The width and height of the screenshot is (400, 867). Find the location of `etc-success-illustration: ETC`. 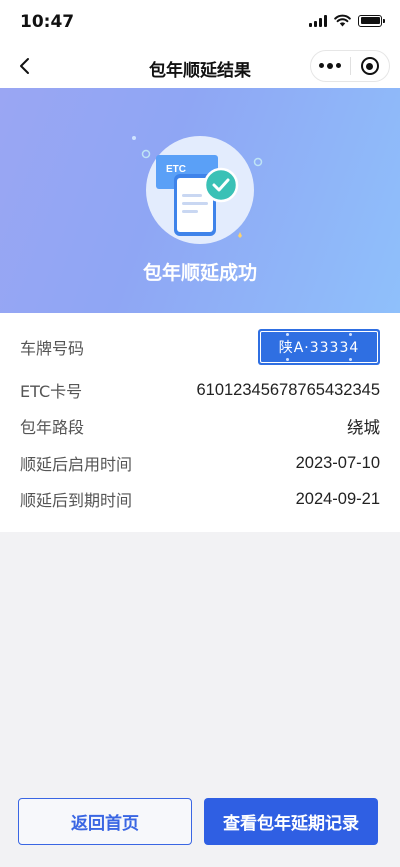

etc-success-illustration: ETC is located at coordinates (197, 190).